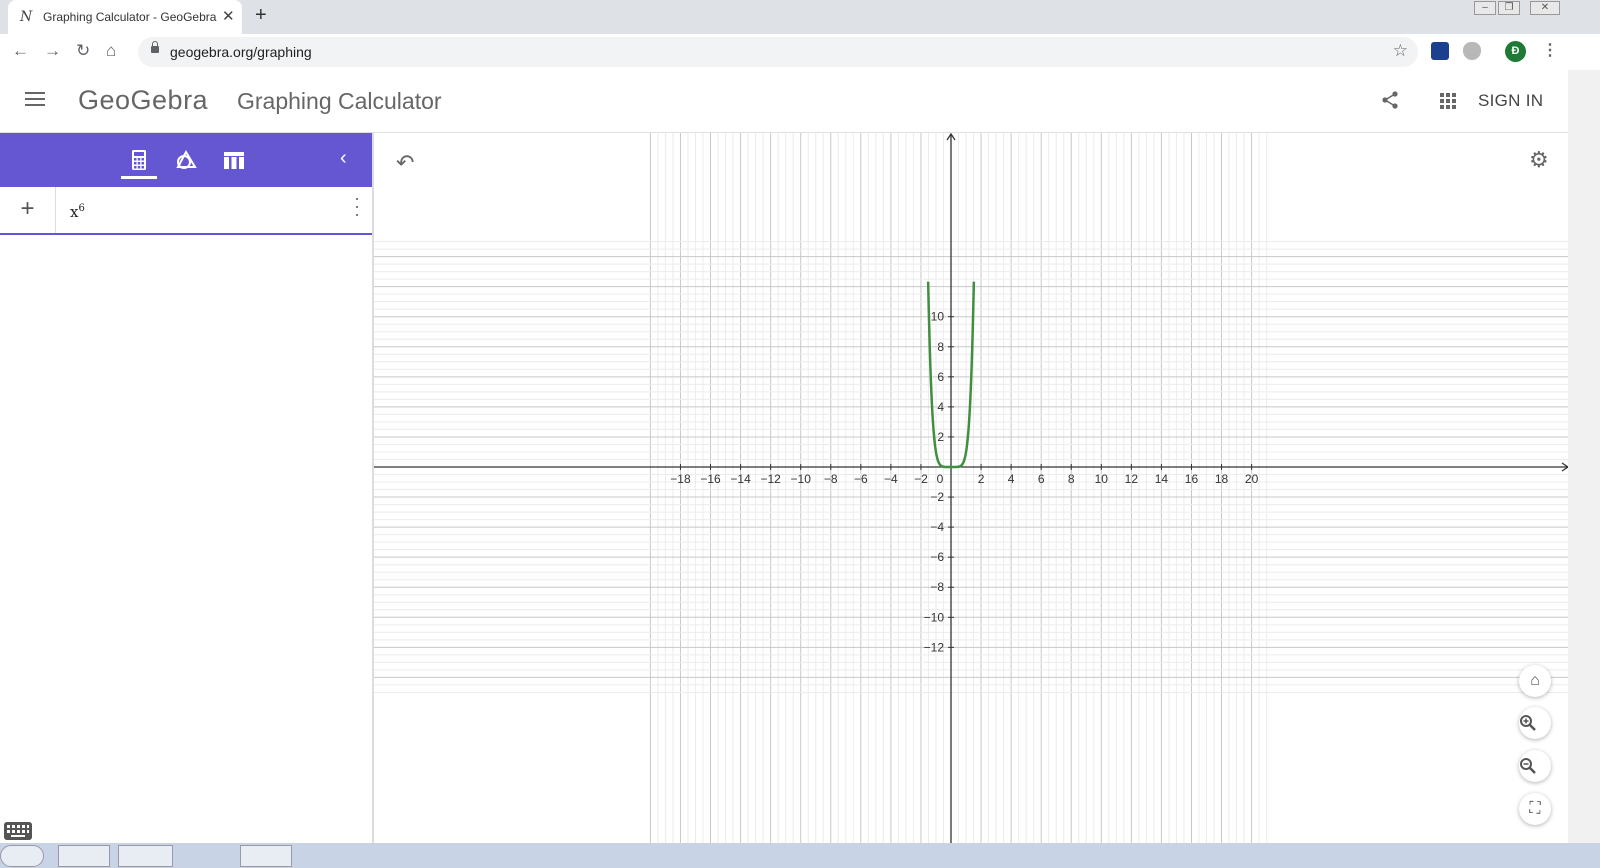 The height and width of the screenshot is (868, 1600). What do you see at coordinates (1440, 51) in the screenshot?
I see `extension-icon` at bounding box center [1440, 51].